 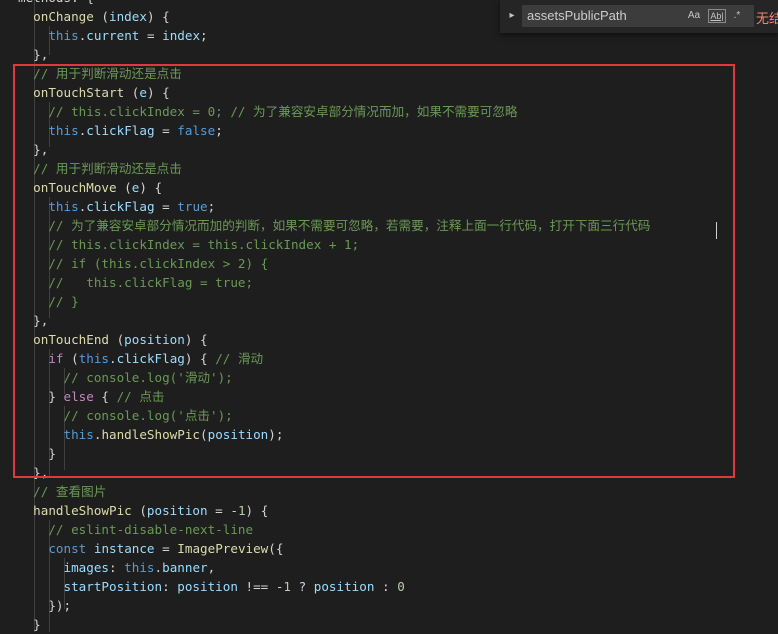 I want to click on code-token: ,, so click(x=211, y=567).